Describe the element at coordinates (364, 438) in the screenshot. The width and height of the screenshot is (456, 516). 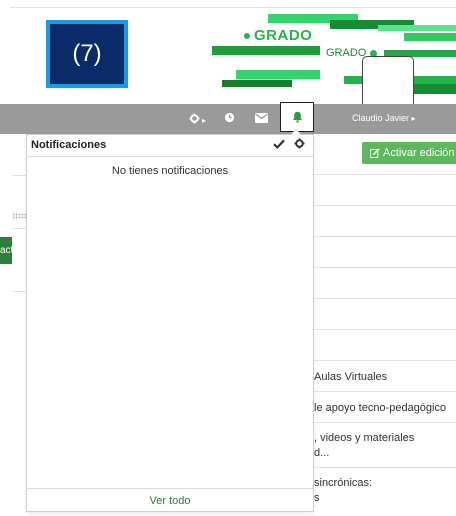
I see `course-link-videos: , videos y materiales` at that location.